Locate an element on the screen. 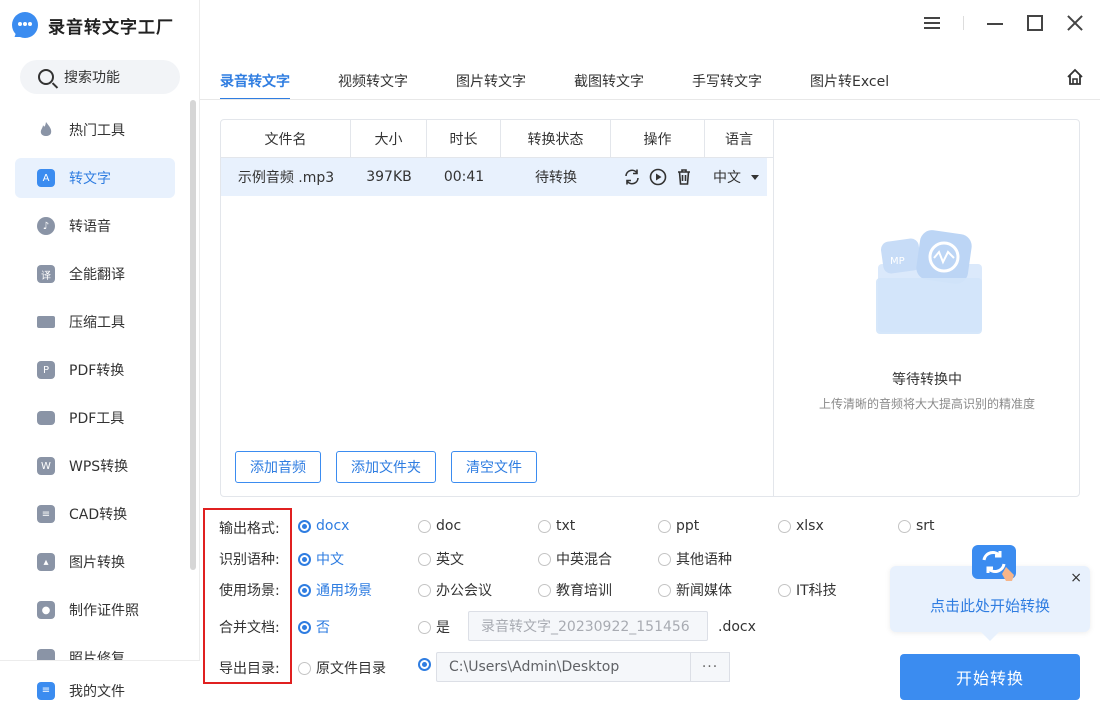  export-path-input: C:\Users\Admin\Desktop is located at coordinates (564, 667).